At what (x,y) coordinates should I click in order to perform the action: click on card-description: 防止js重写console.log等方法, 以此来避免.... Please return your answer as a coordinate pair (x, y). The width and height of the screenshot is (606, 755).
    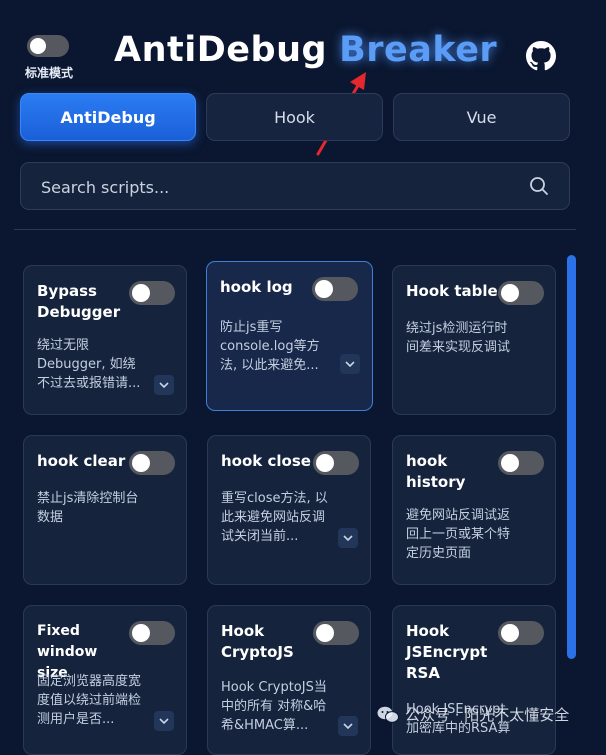
    Looking at the image, I should click on (270, 346).